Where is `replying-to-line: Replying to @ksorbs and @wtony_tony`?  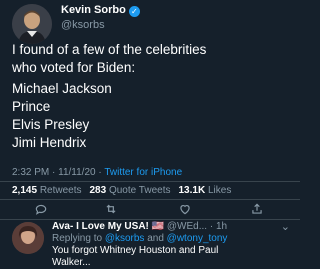
replying-to-line: Replying to @ksorbs and @wtony_tony is located at coordinates (139, 238).